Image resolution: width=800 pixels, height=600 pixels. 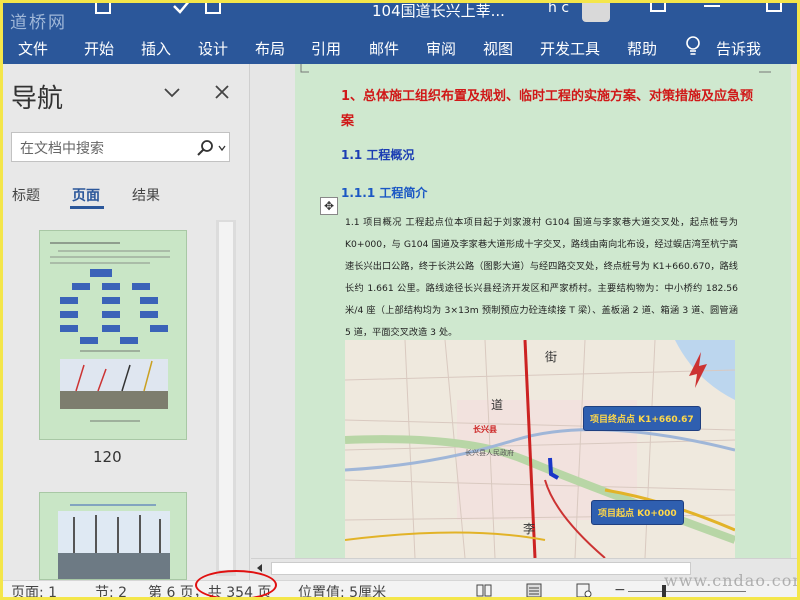 I want to click on nav-title: 导航, so click(x=37, y=99).